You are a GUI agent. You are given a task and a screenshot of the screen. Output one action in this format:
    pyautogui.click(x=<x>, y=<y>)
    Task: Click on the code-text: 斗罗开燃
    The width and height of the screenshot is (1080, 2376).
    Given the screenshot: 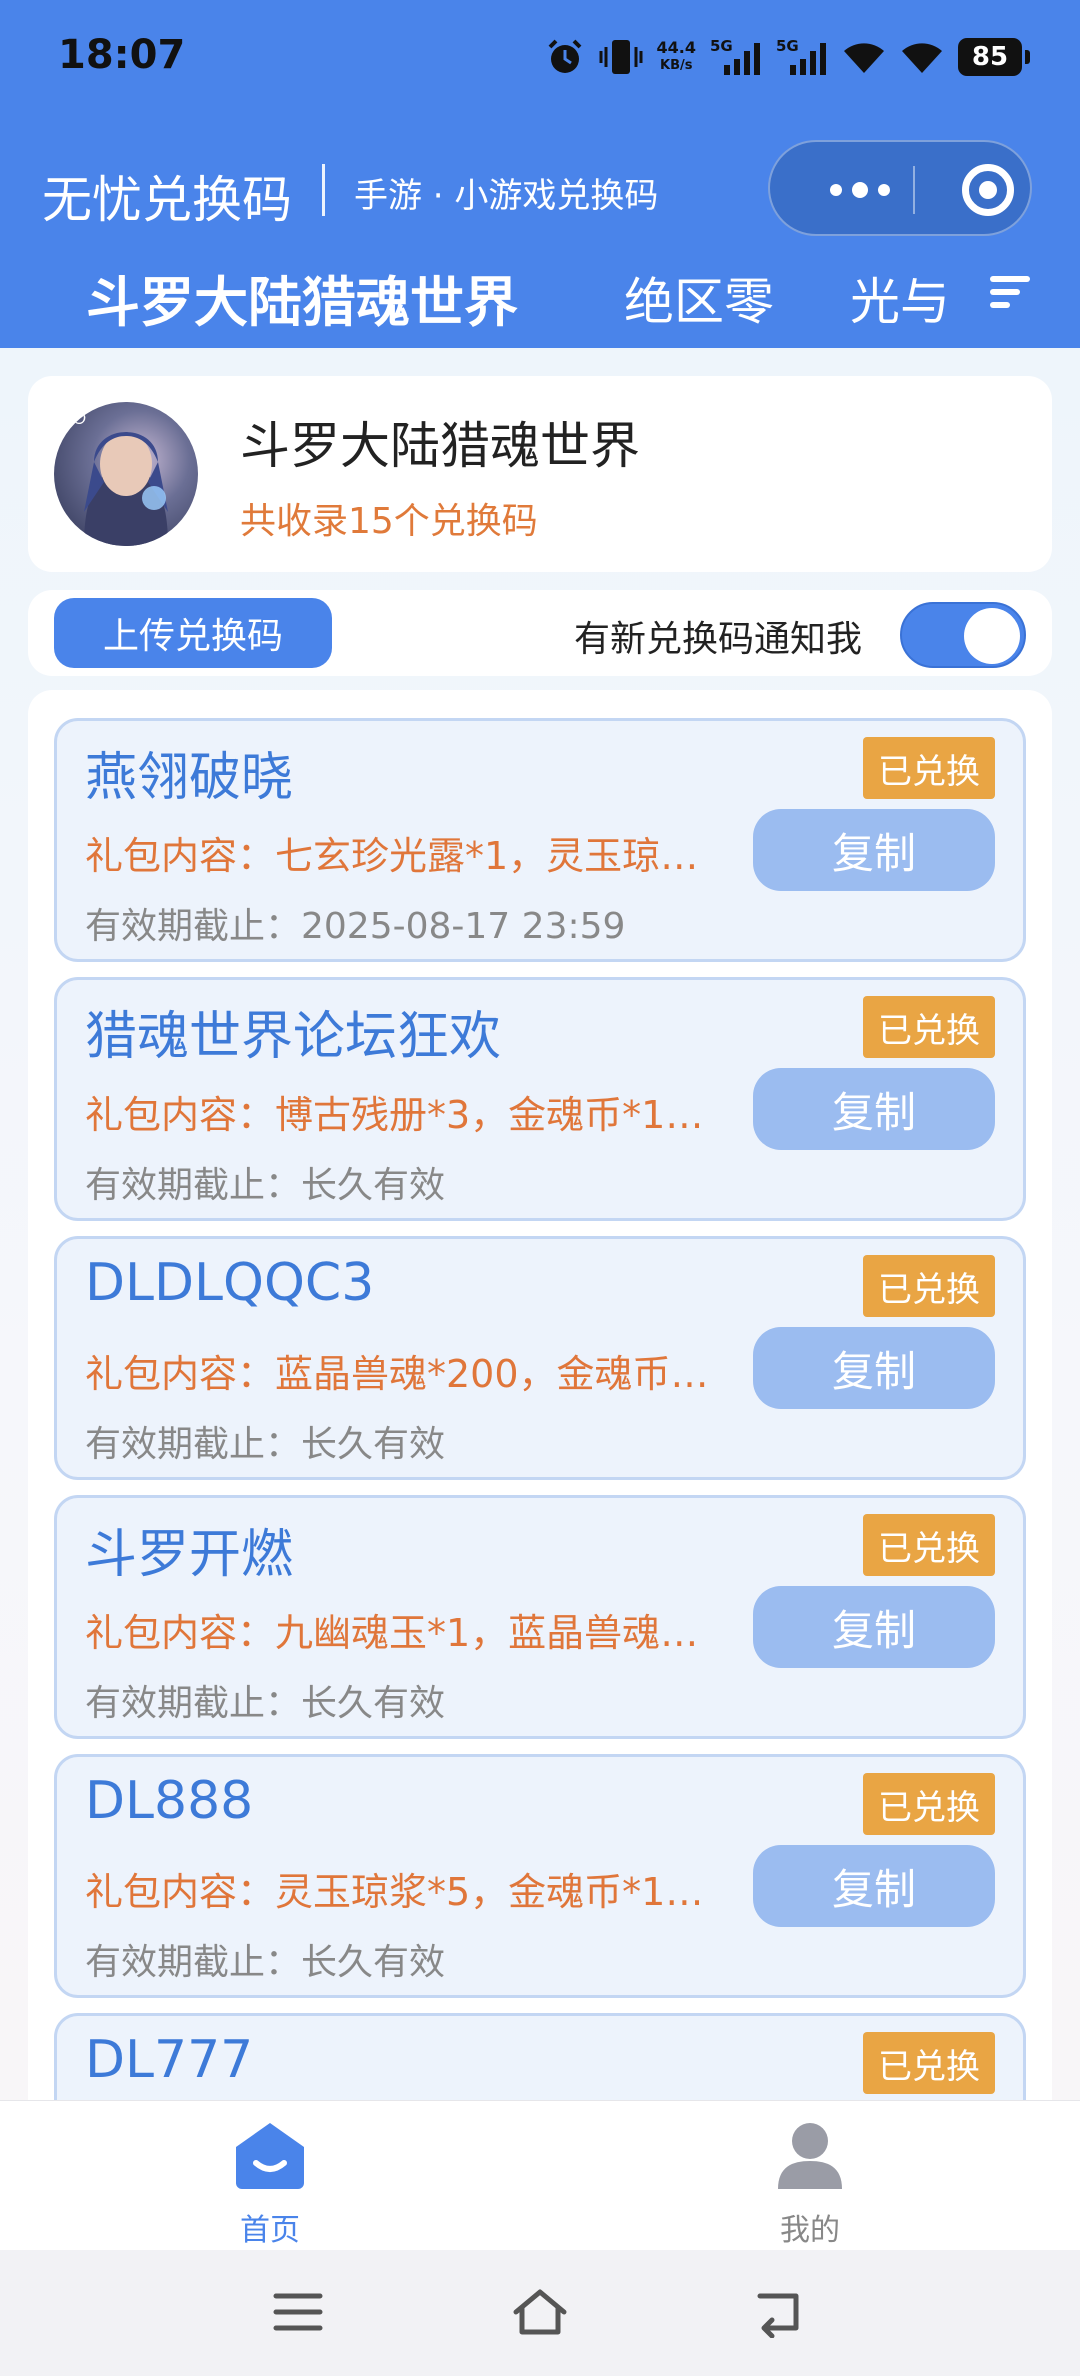 What is the action you would take?
    pyautogui.click(x=189, y=1555)
    